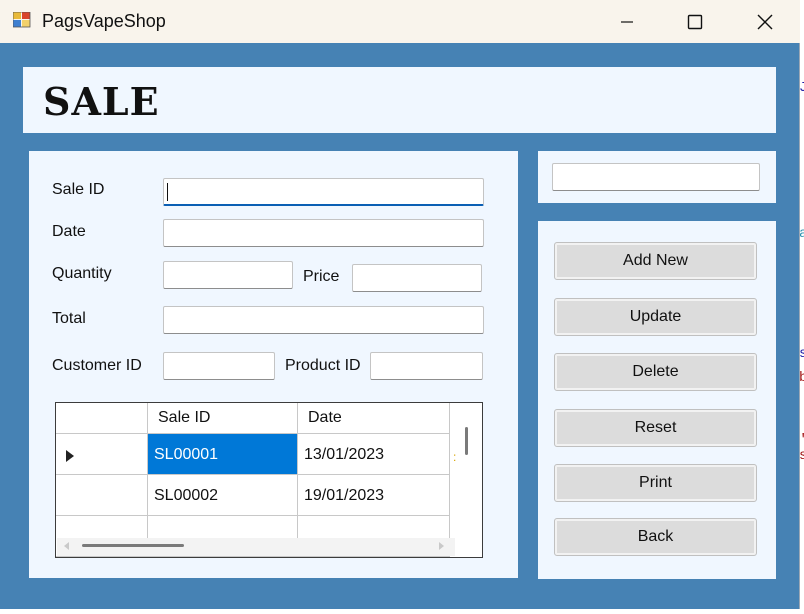 The width and height of the screenshot is (804, 614). I want to click on back-button: Back, so click(655, 537).